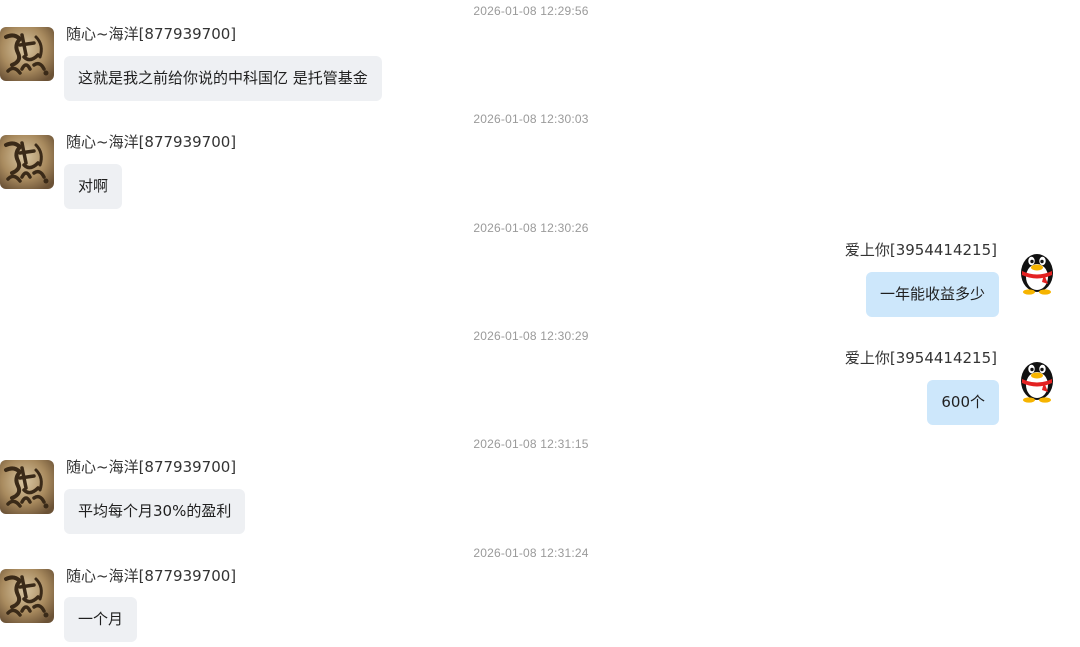  What do you see at coordinates (93, 186) in the screenshot?
I see `message-bubble: 对啊` at bounding box center [93, 186].